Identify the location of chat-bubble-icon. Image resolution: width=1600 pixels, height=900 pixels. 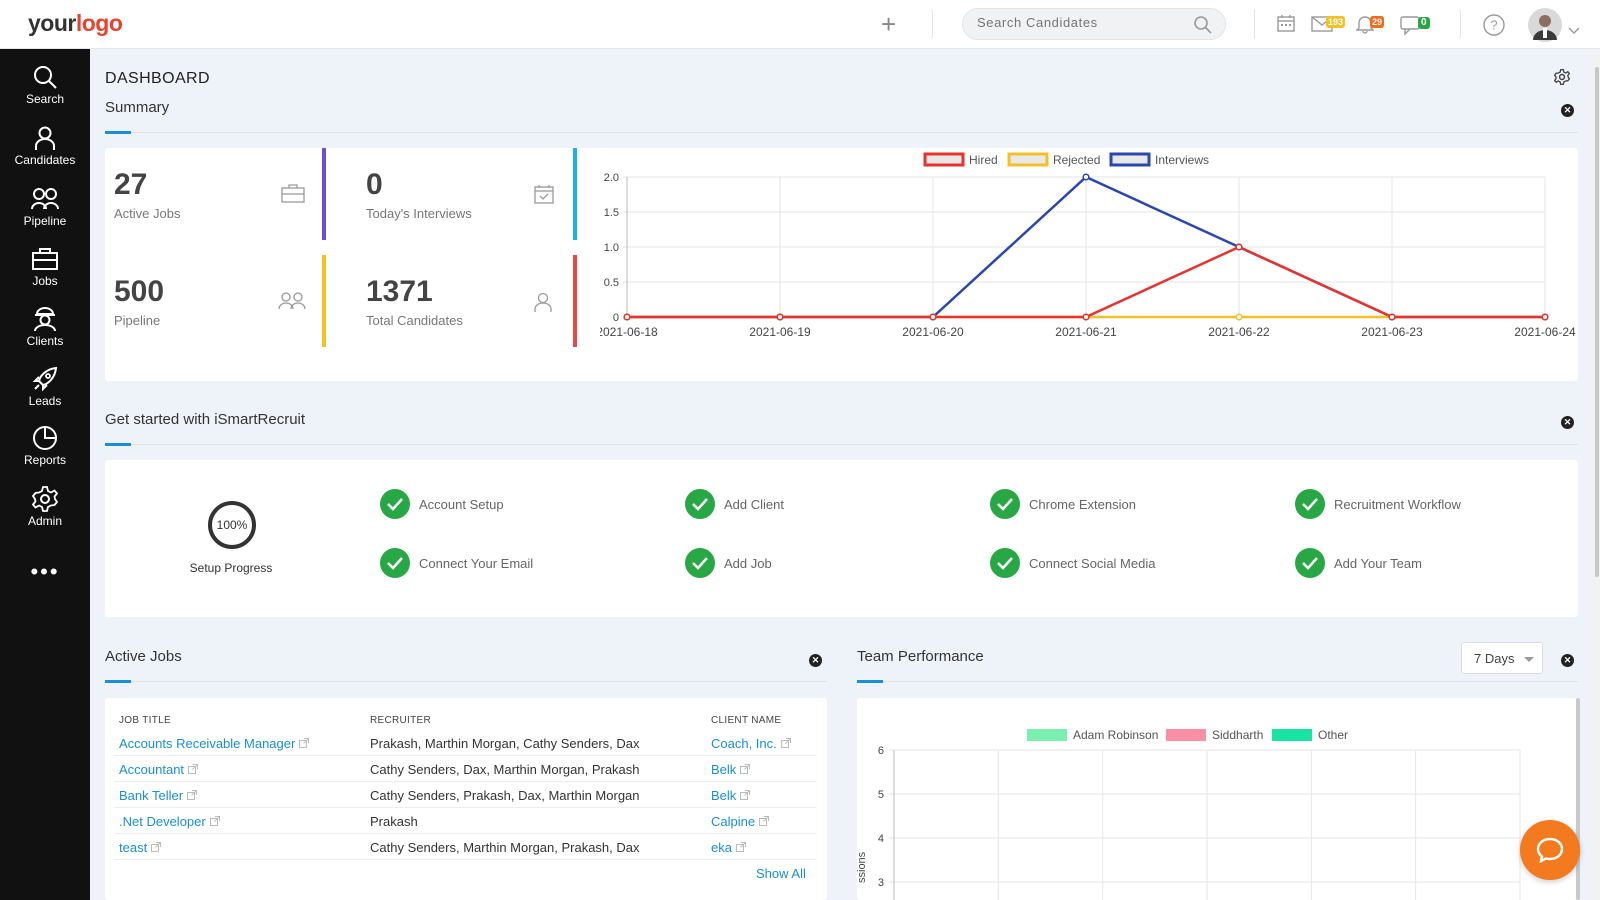
(1550, 850).